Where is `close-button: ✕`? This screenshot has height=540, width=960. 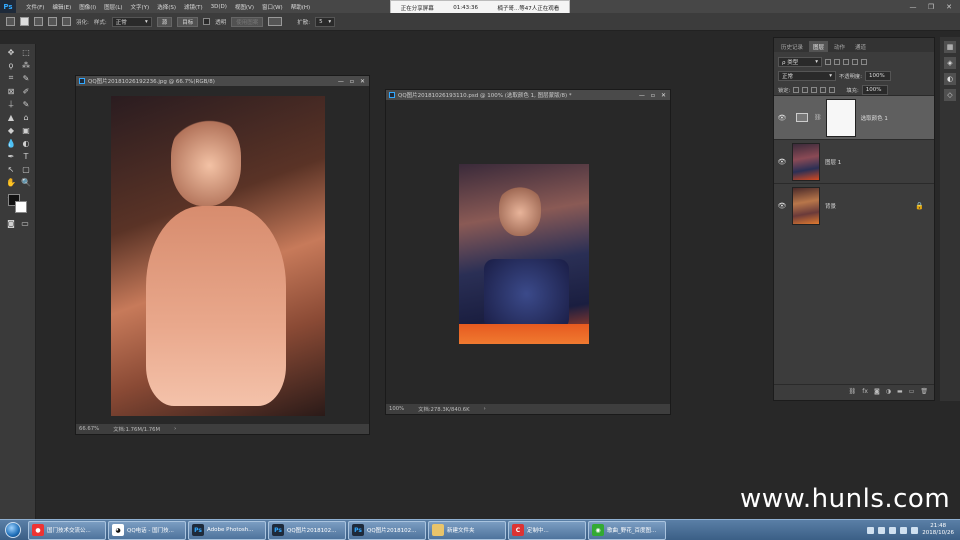
close-button: ✕ is located at coordinates (949, 6).